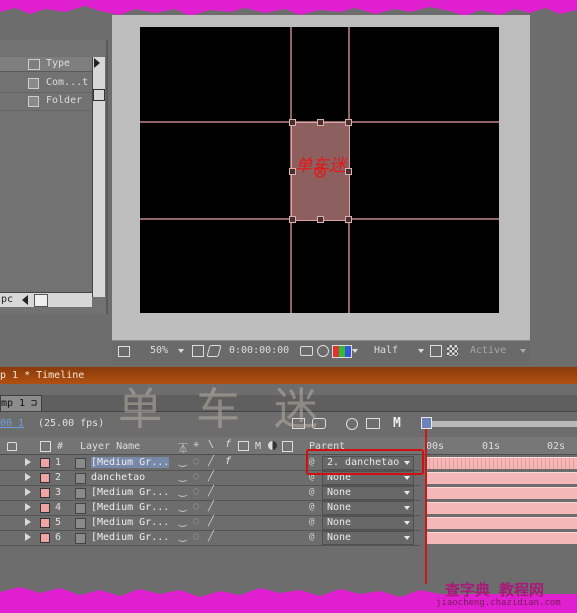 This screenshot has height=613, width=577. I want to click on zoom-chevron-down-icon, so click(181, 351).